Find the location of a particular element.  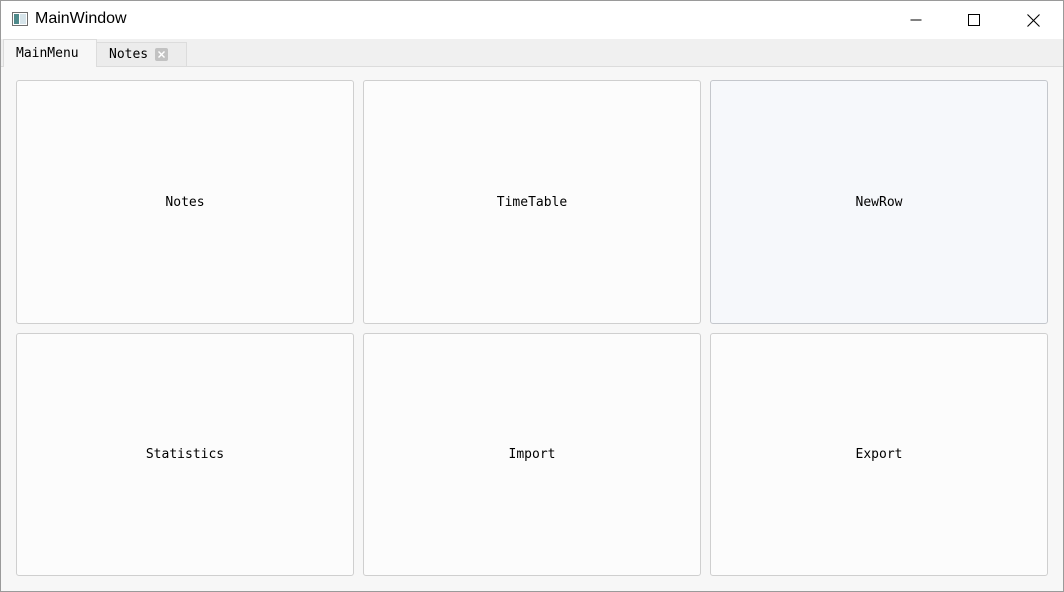

maximize-icon is located at coordinates (974, 20).